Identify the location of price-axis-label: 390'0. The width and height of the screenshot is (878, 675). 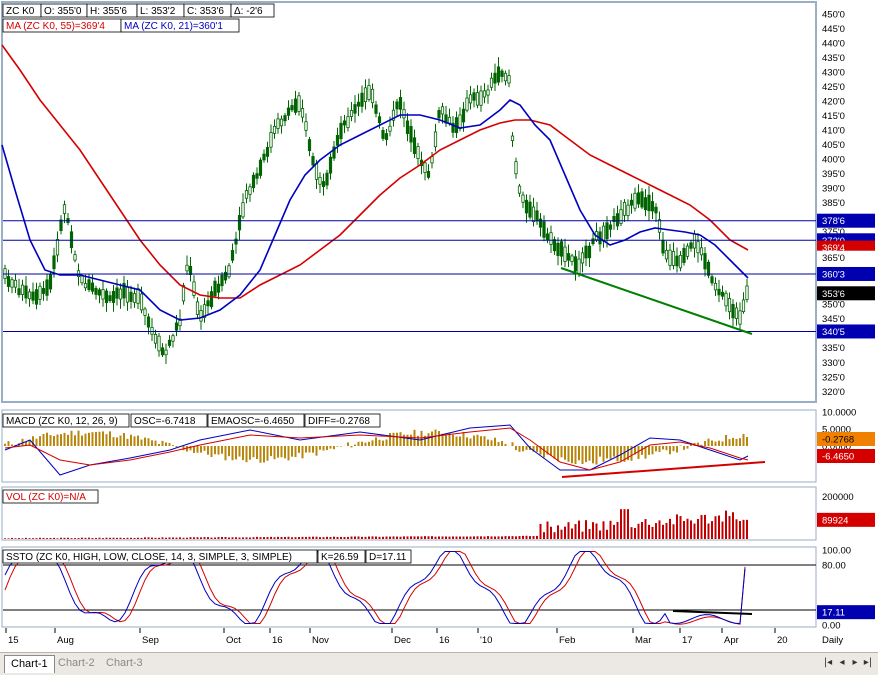
(833, 189).